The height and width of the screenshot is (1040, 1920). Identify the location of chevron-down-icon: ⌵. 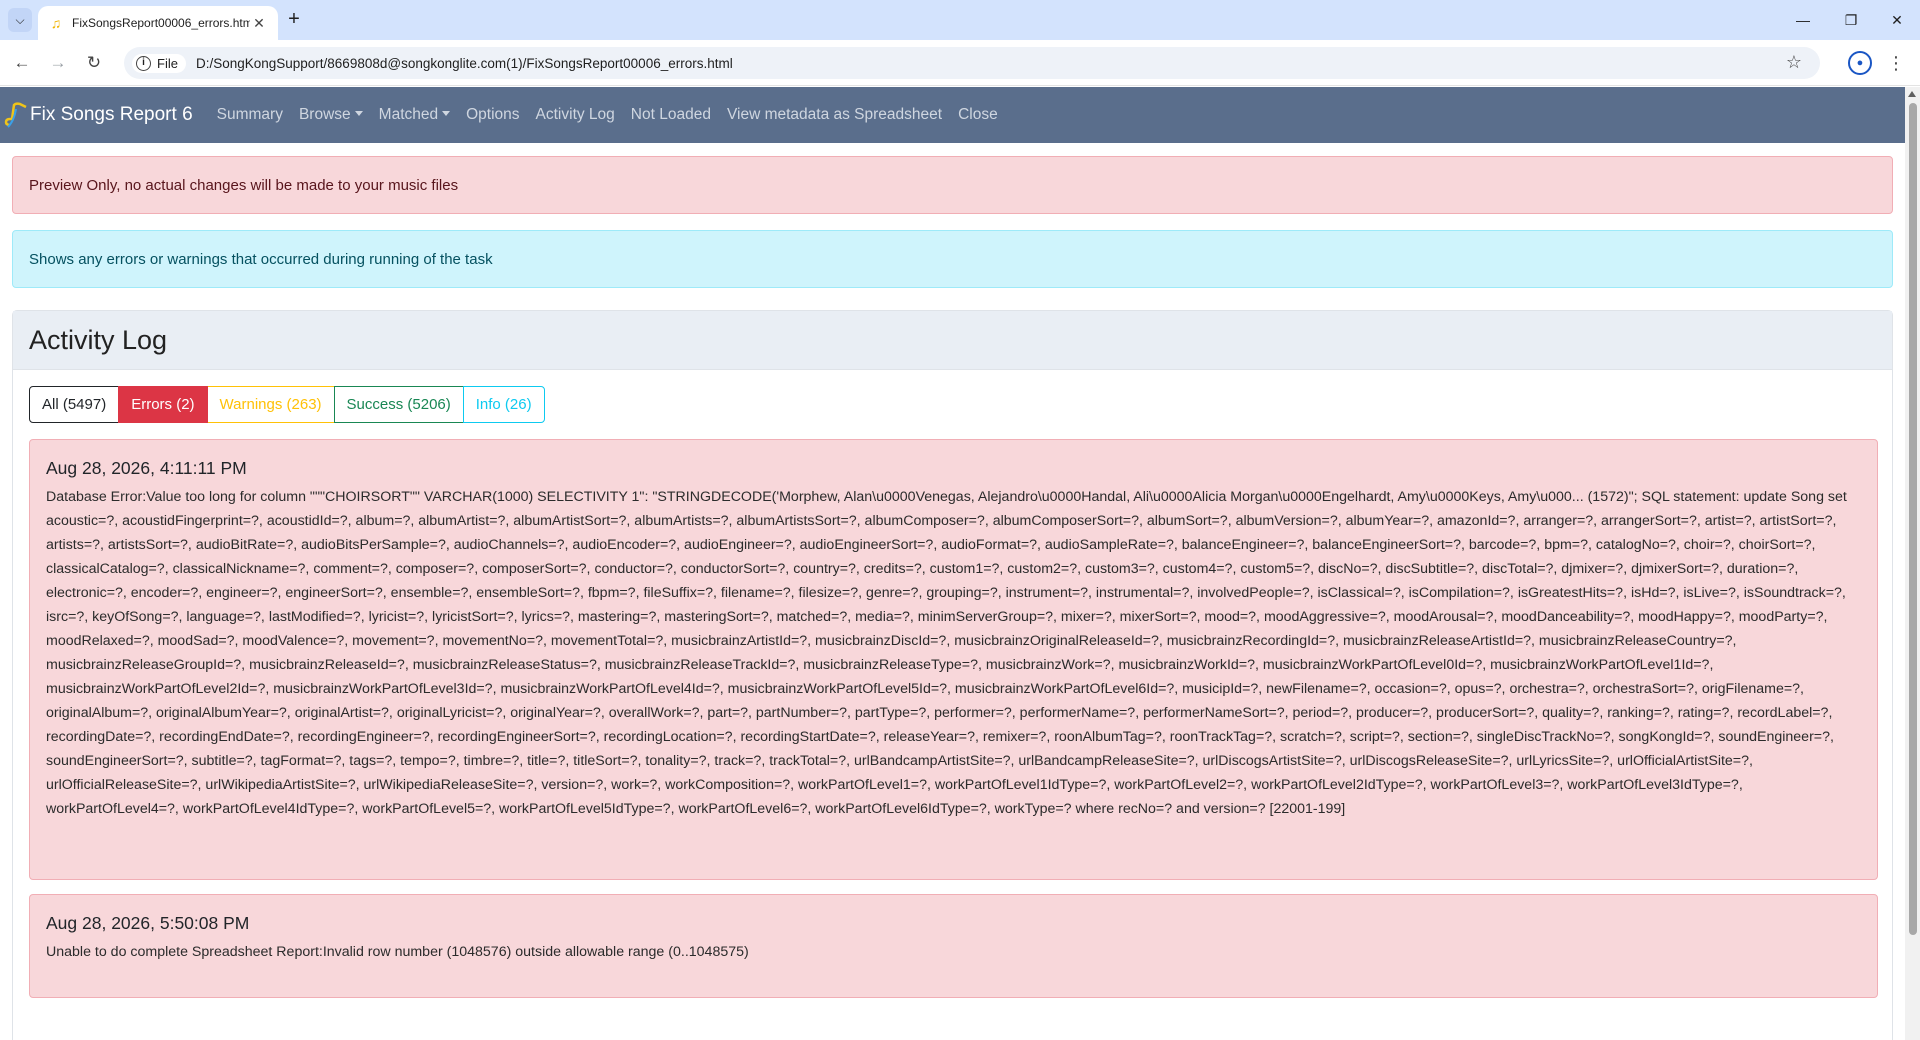
(20, 19).